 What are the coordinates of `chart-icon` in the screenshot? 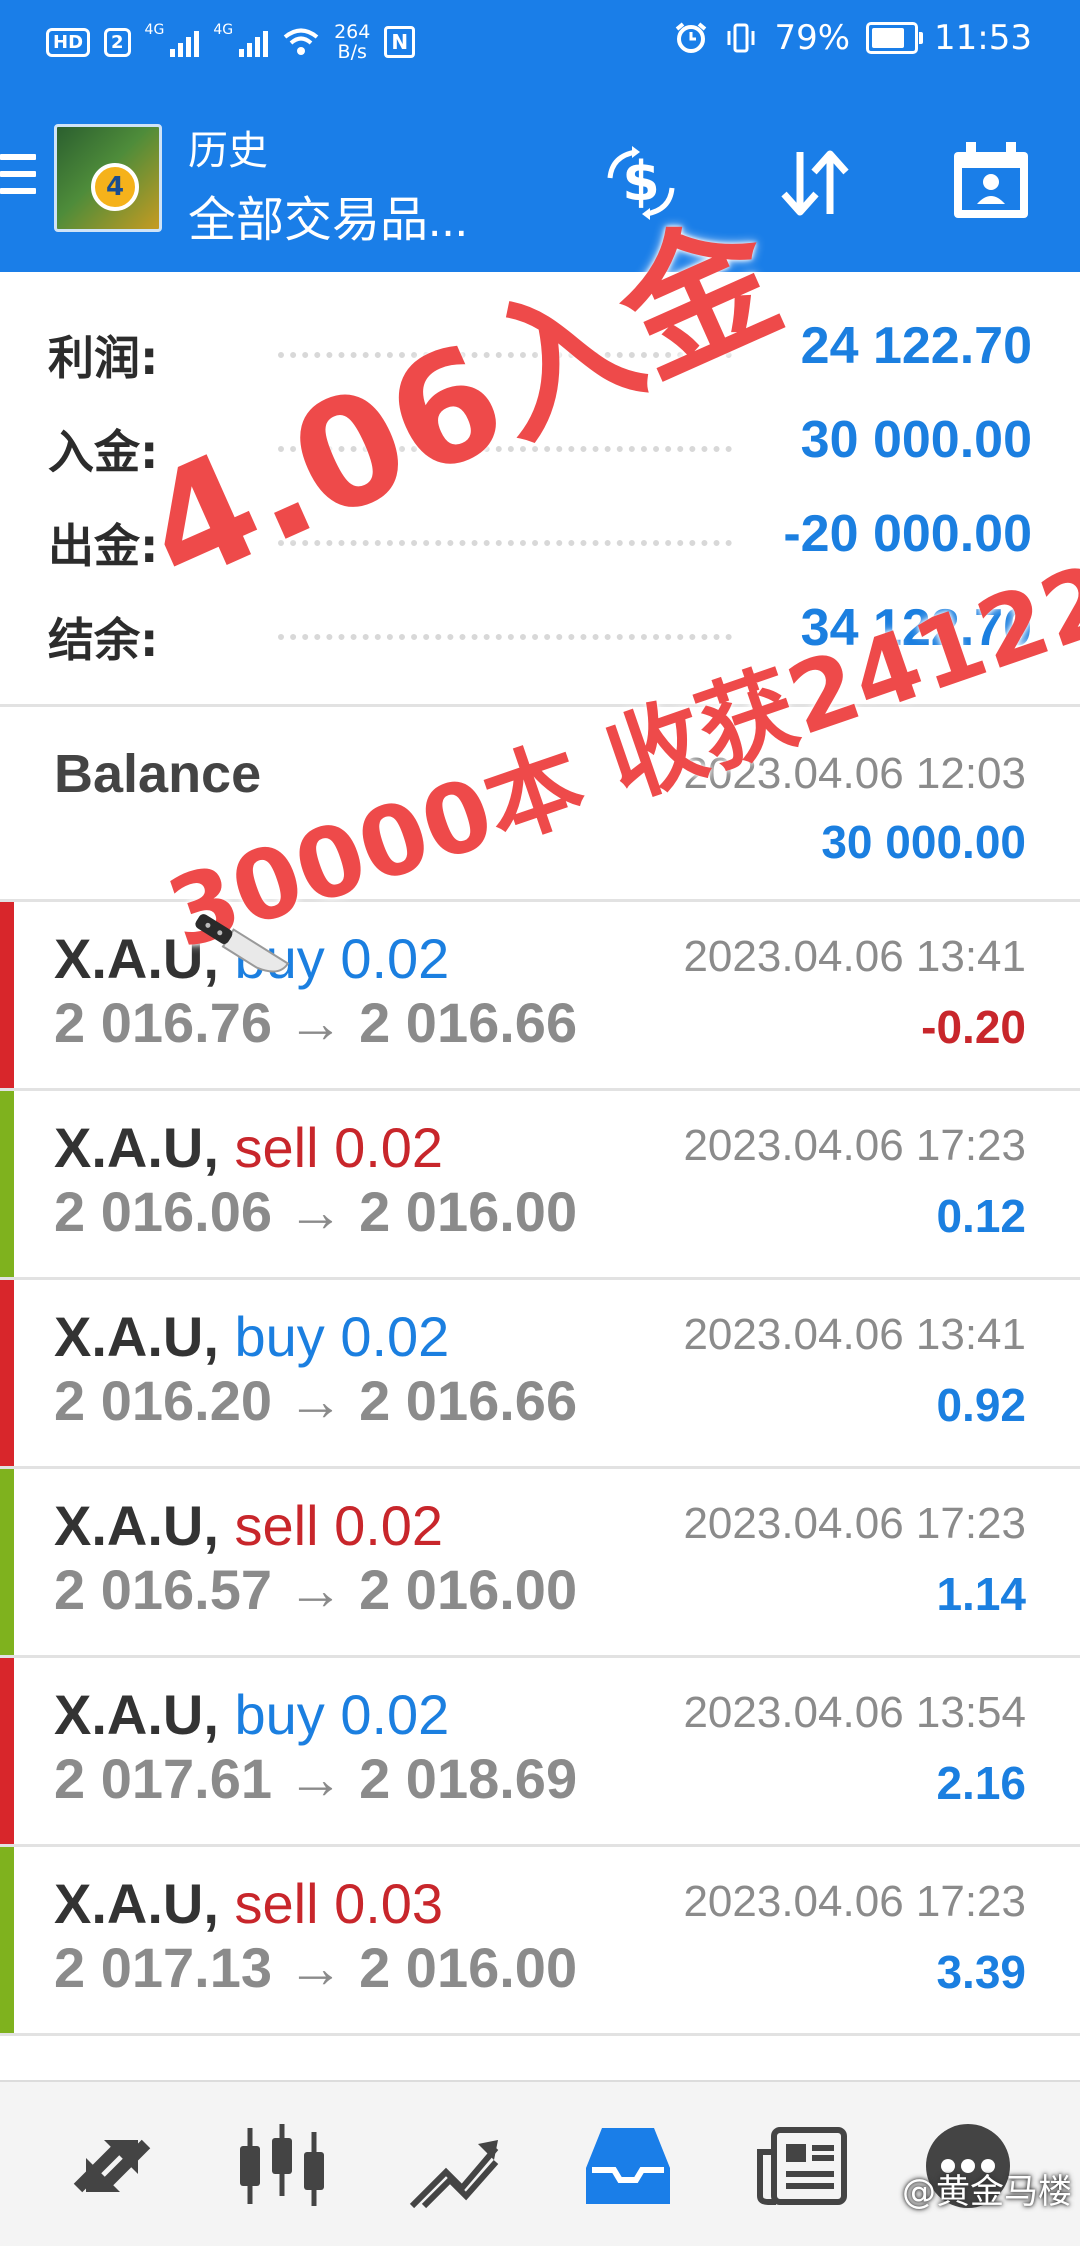 It's located at (282, 2165).